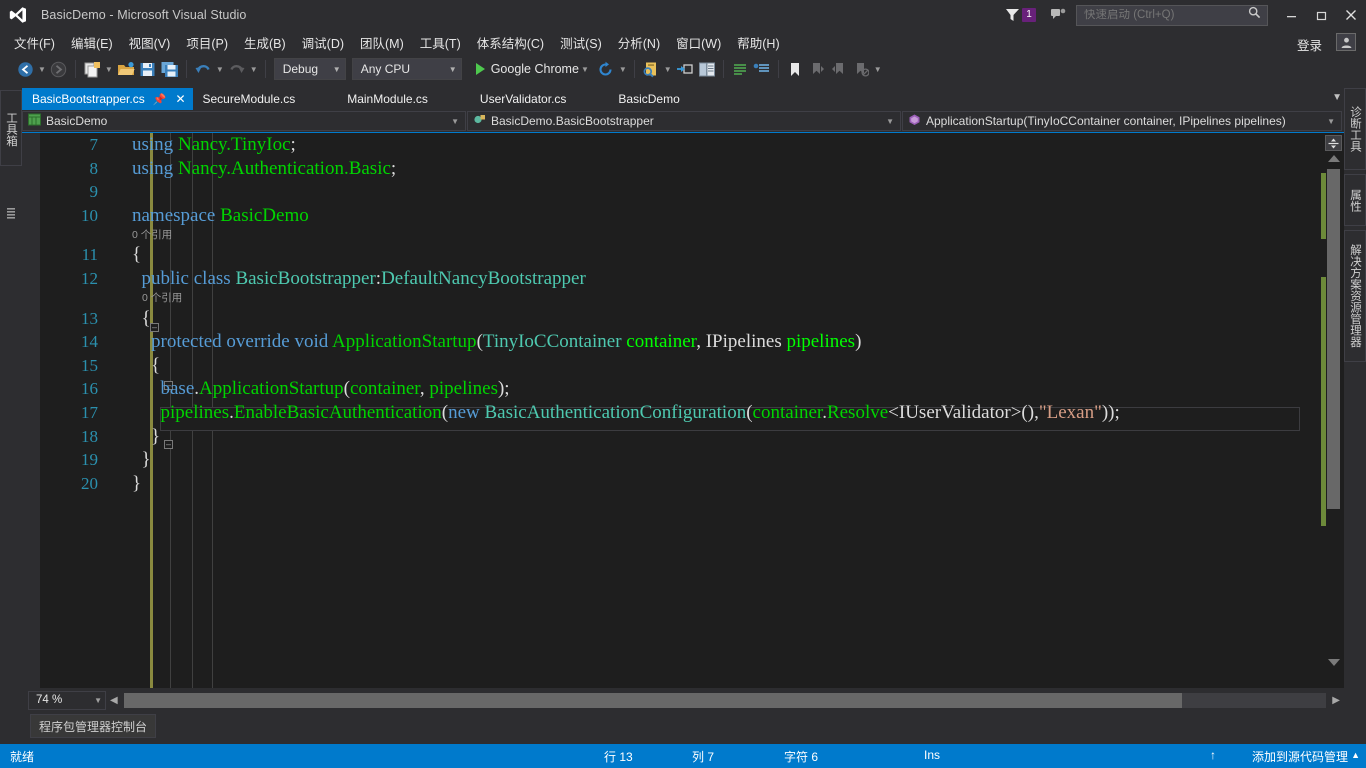  What do you see at coordinates (533, 69) in the screenshot?
I see `start-debugging-button: Google Chrome ▼` at bounding box center [533, 69].